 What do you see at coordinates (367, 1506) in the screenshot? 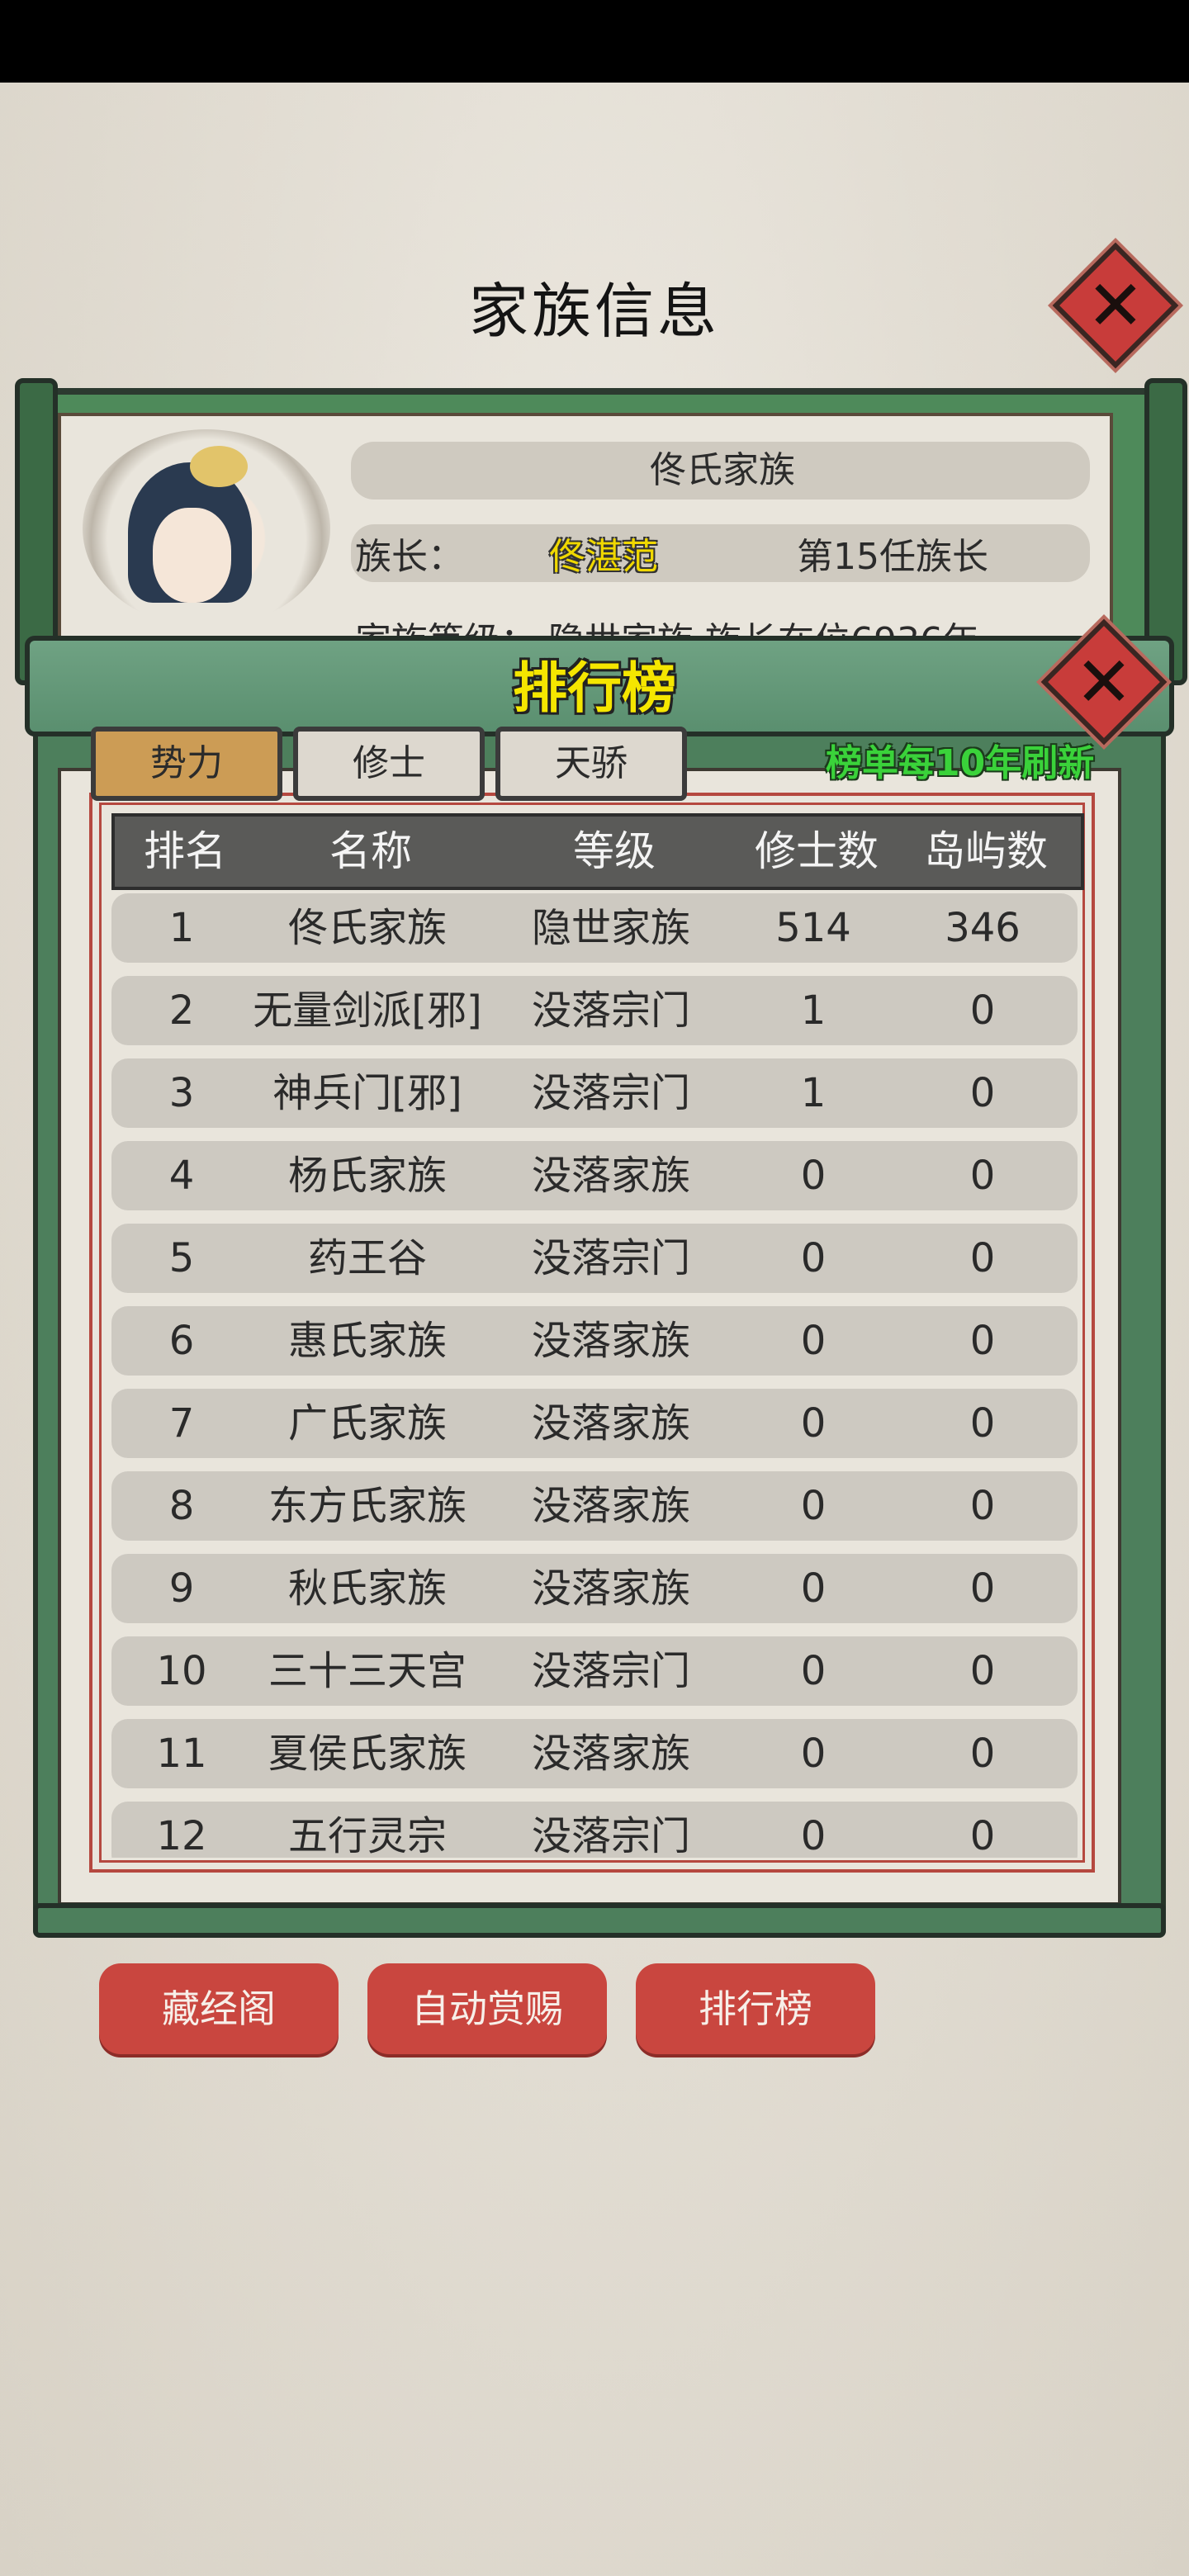
I see `cell-name: 东方氏家族` at bounding box center [367, 1506].